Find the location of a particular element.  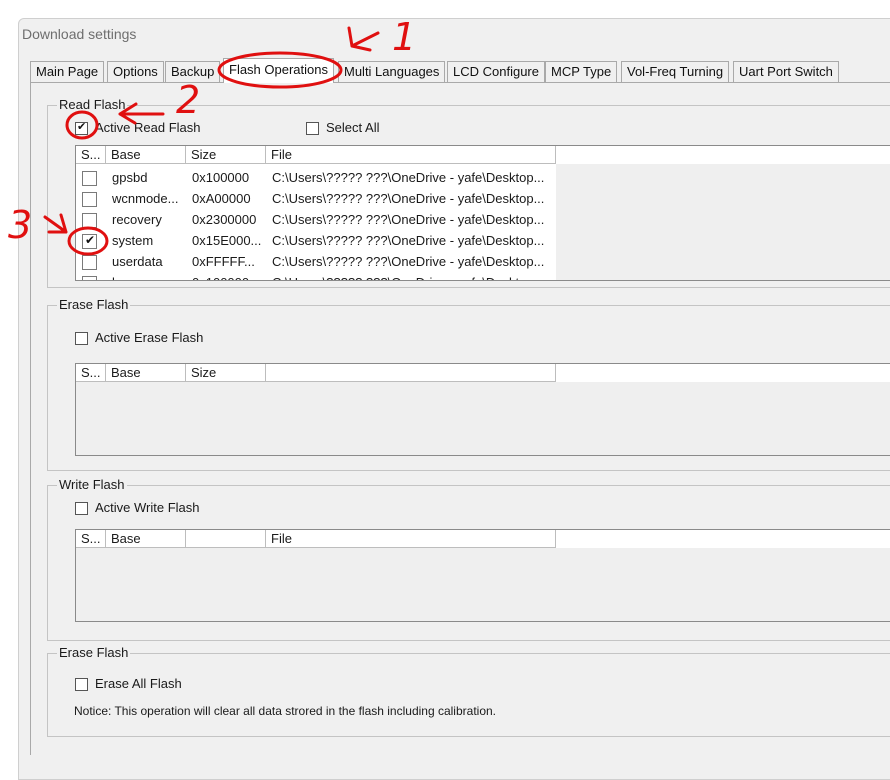

tab-options: Options is located at coordinates (135, 71).